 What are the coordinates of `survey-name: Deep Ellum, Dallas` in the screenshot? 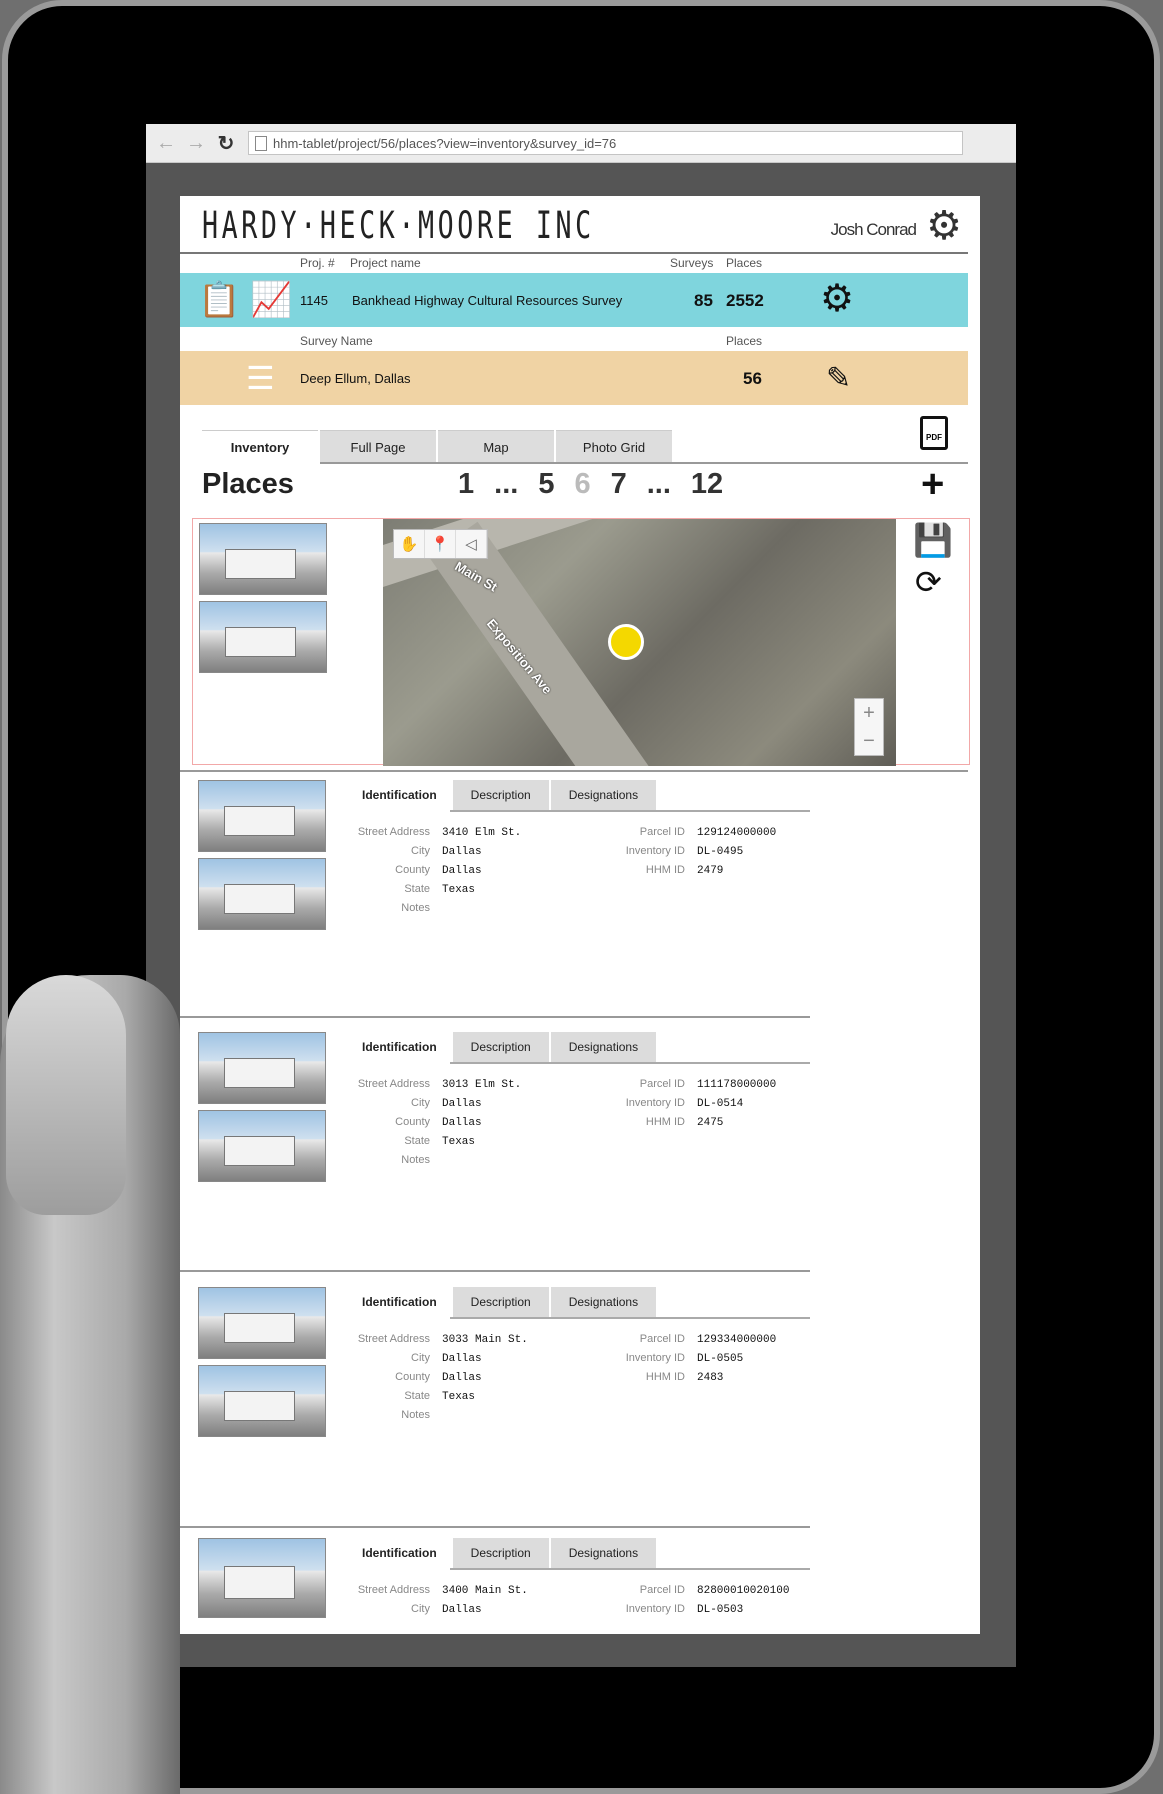 It's located at (355, 378).